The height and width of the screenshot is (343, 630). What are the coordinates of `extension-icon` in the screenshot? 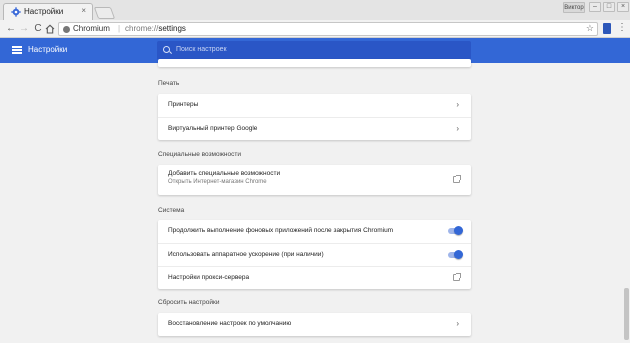 It's located at (607, 28).